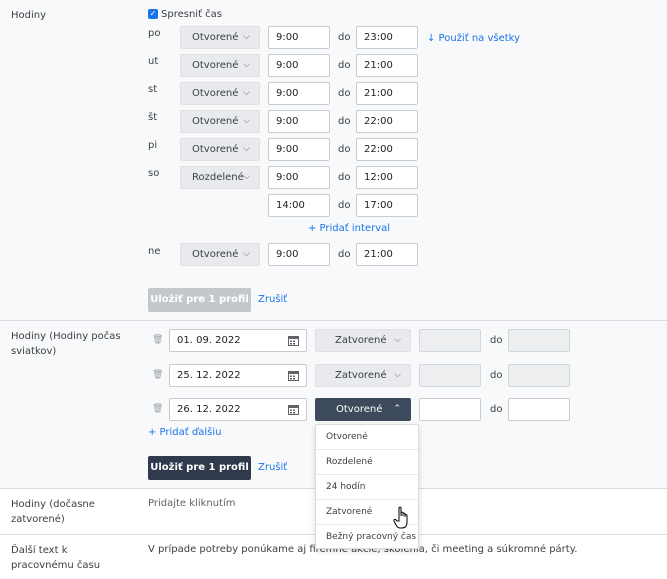  What do you see at coordinates (387, 37) in the screenshot?
I see `to-input-po: 23:00` at bounding box center [387, 37].